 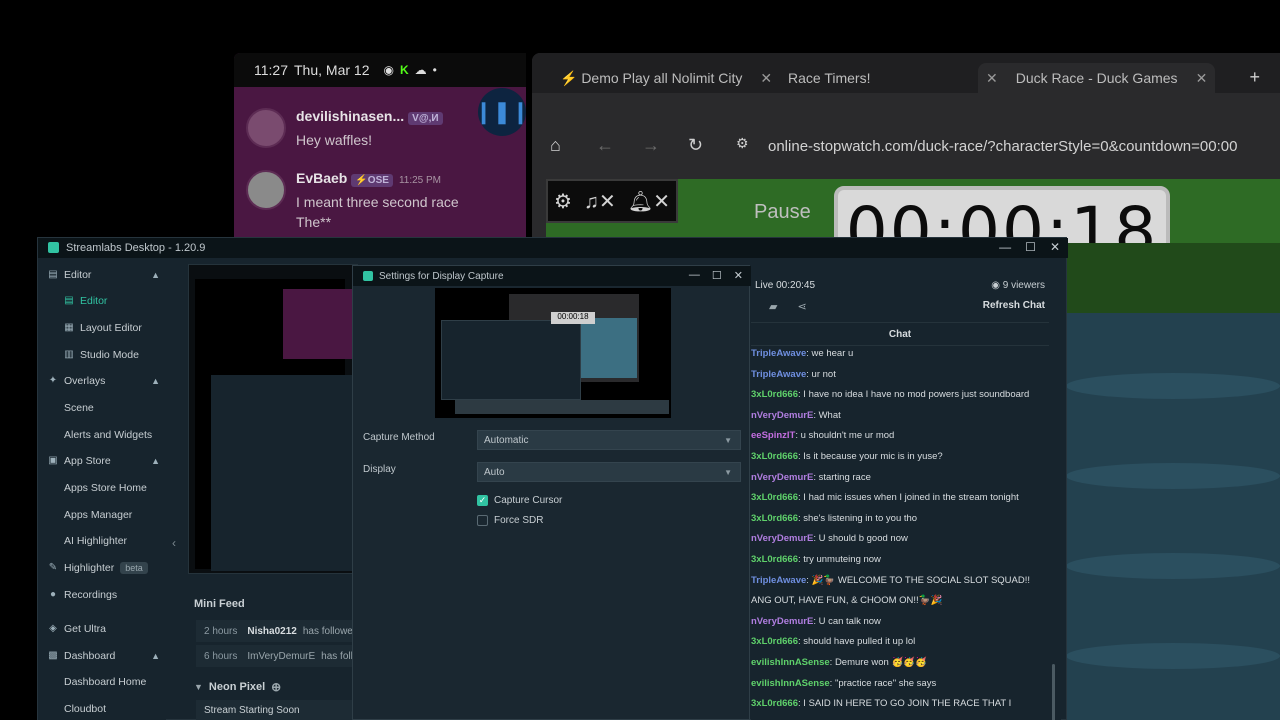 What do you see at coordinates (102, 355) in the screenshot?
I see `sidebar-item-studio-mode: ▥ Studio Mode` at bounding box center [102, 355].